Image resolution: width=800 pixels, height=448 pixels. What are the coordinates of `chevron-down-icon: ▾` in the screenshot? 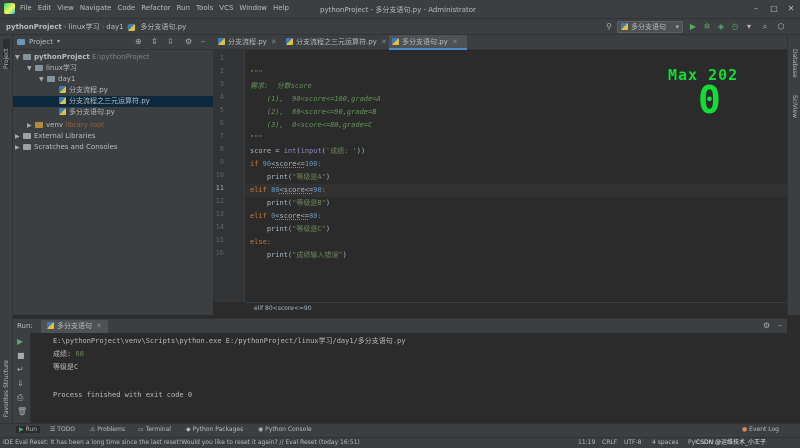 It's located at (58, 41).